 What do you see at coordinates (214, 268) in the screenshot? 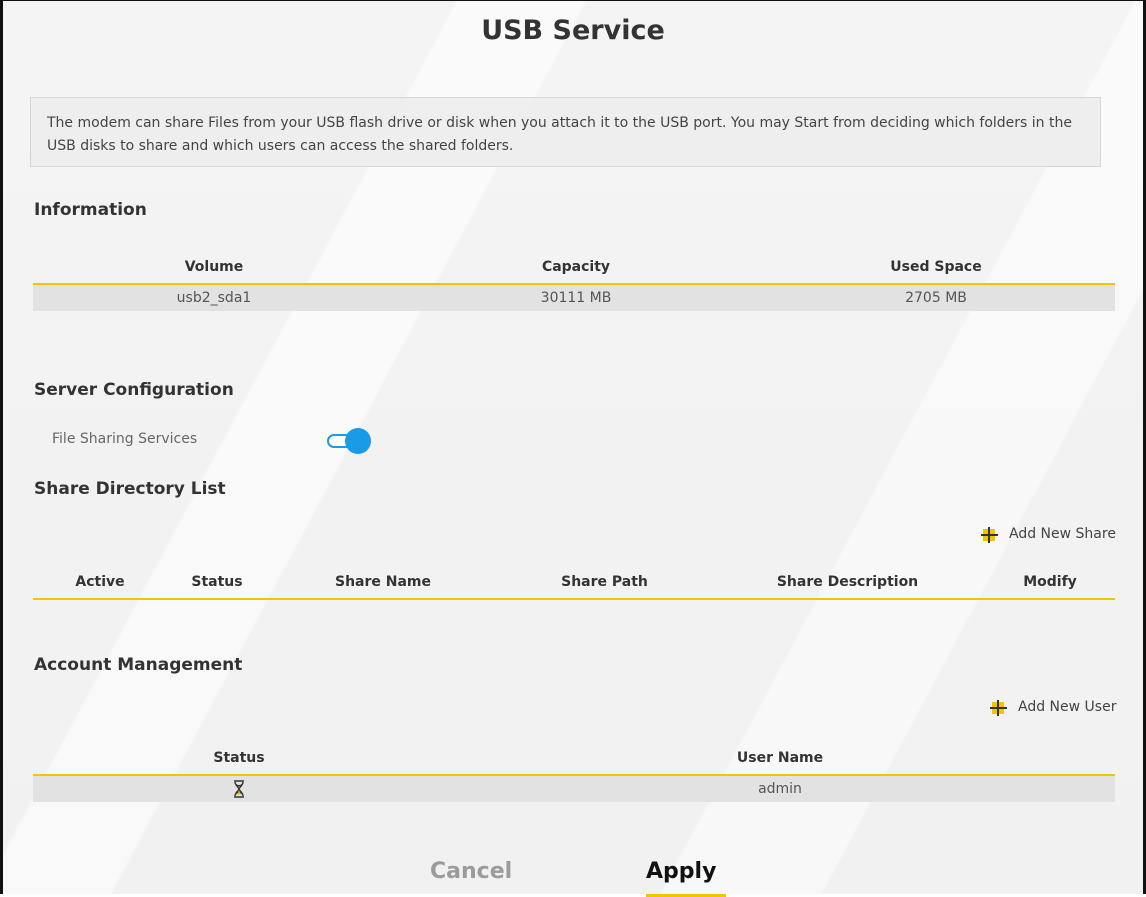
I see `column-volume: Volume` at bounding box center [214, 268].